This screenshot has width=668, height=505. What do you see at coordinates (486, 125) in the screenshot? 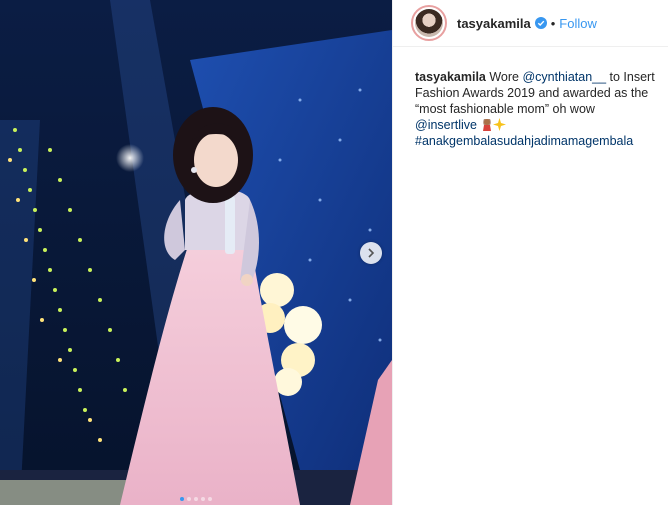
I see `woman-emoji-icon` at bounding box center [486, 125].